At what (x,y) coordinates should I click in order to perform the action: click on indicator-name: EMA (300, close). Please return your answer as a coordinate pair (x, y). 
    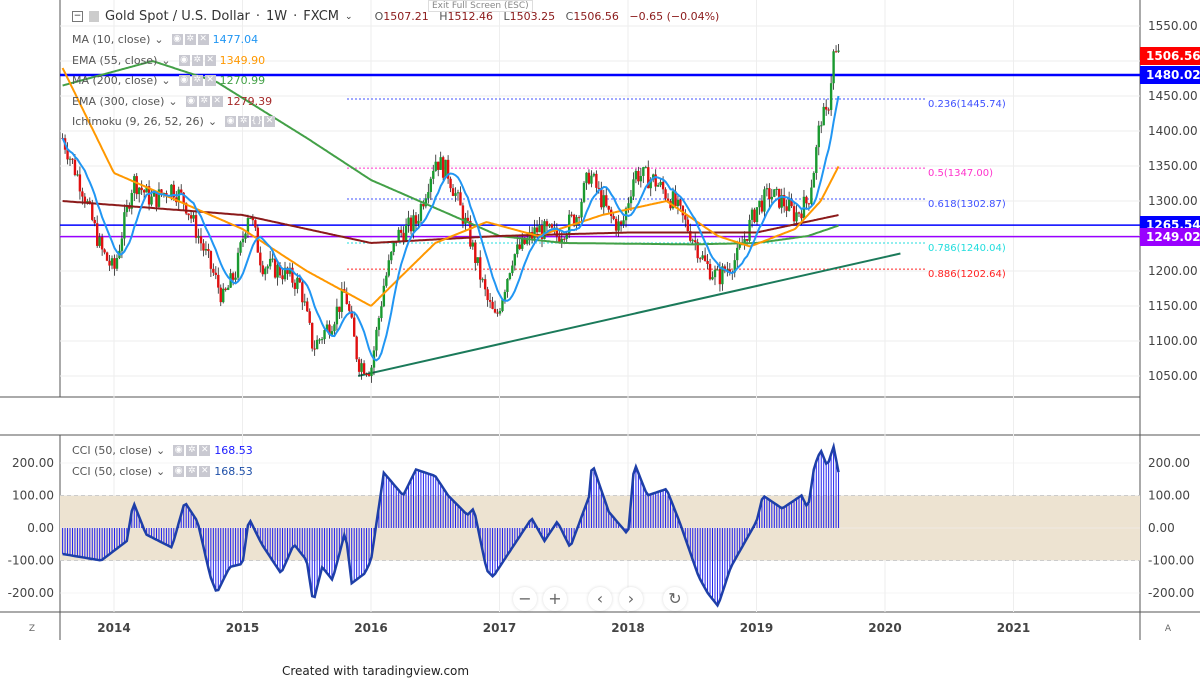
    Looking at the image, I should click on (118, 101).